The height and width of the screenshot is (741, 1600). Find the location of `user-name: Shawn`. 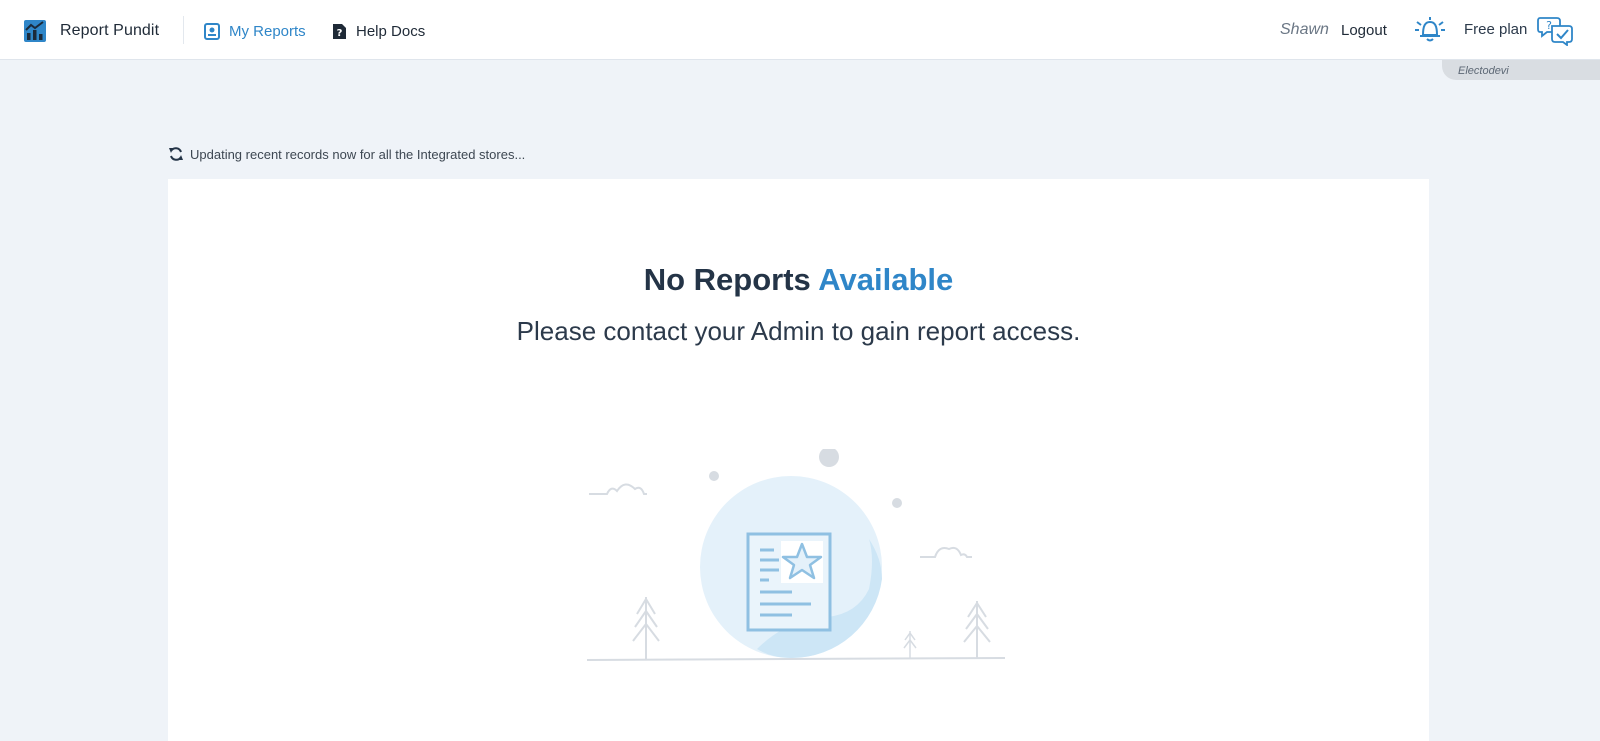

user-name: Shawn is located at coordinates (1304, 29).